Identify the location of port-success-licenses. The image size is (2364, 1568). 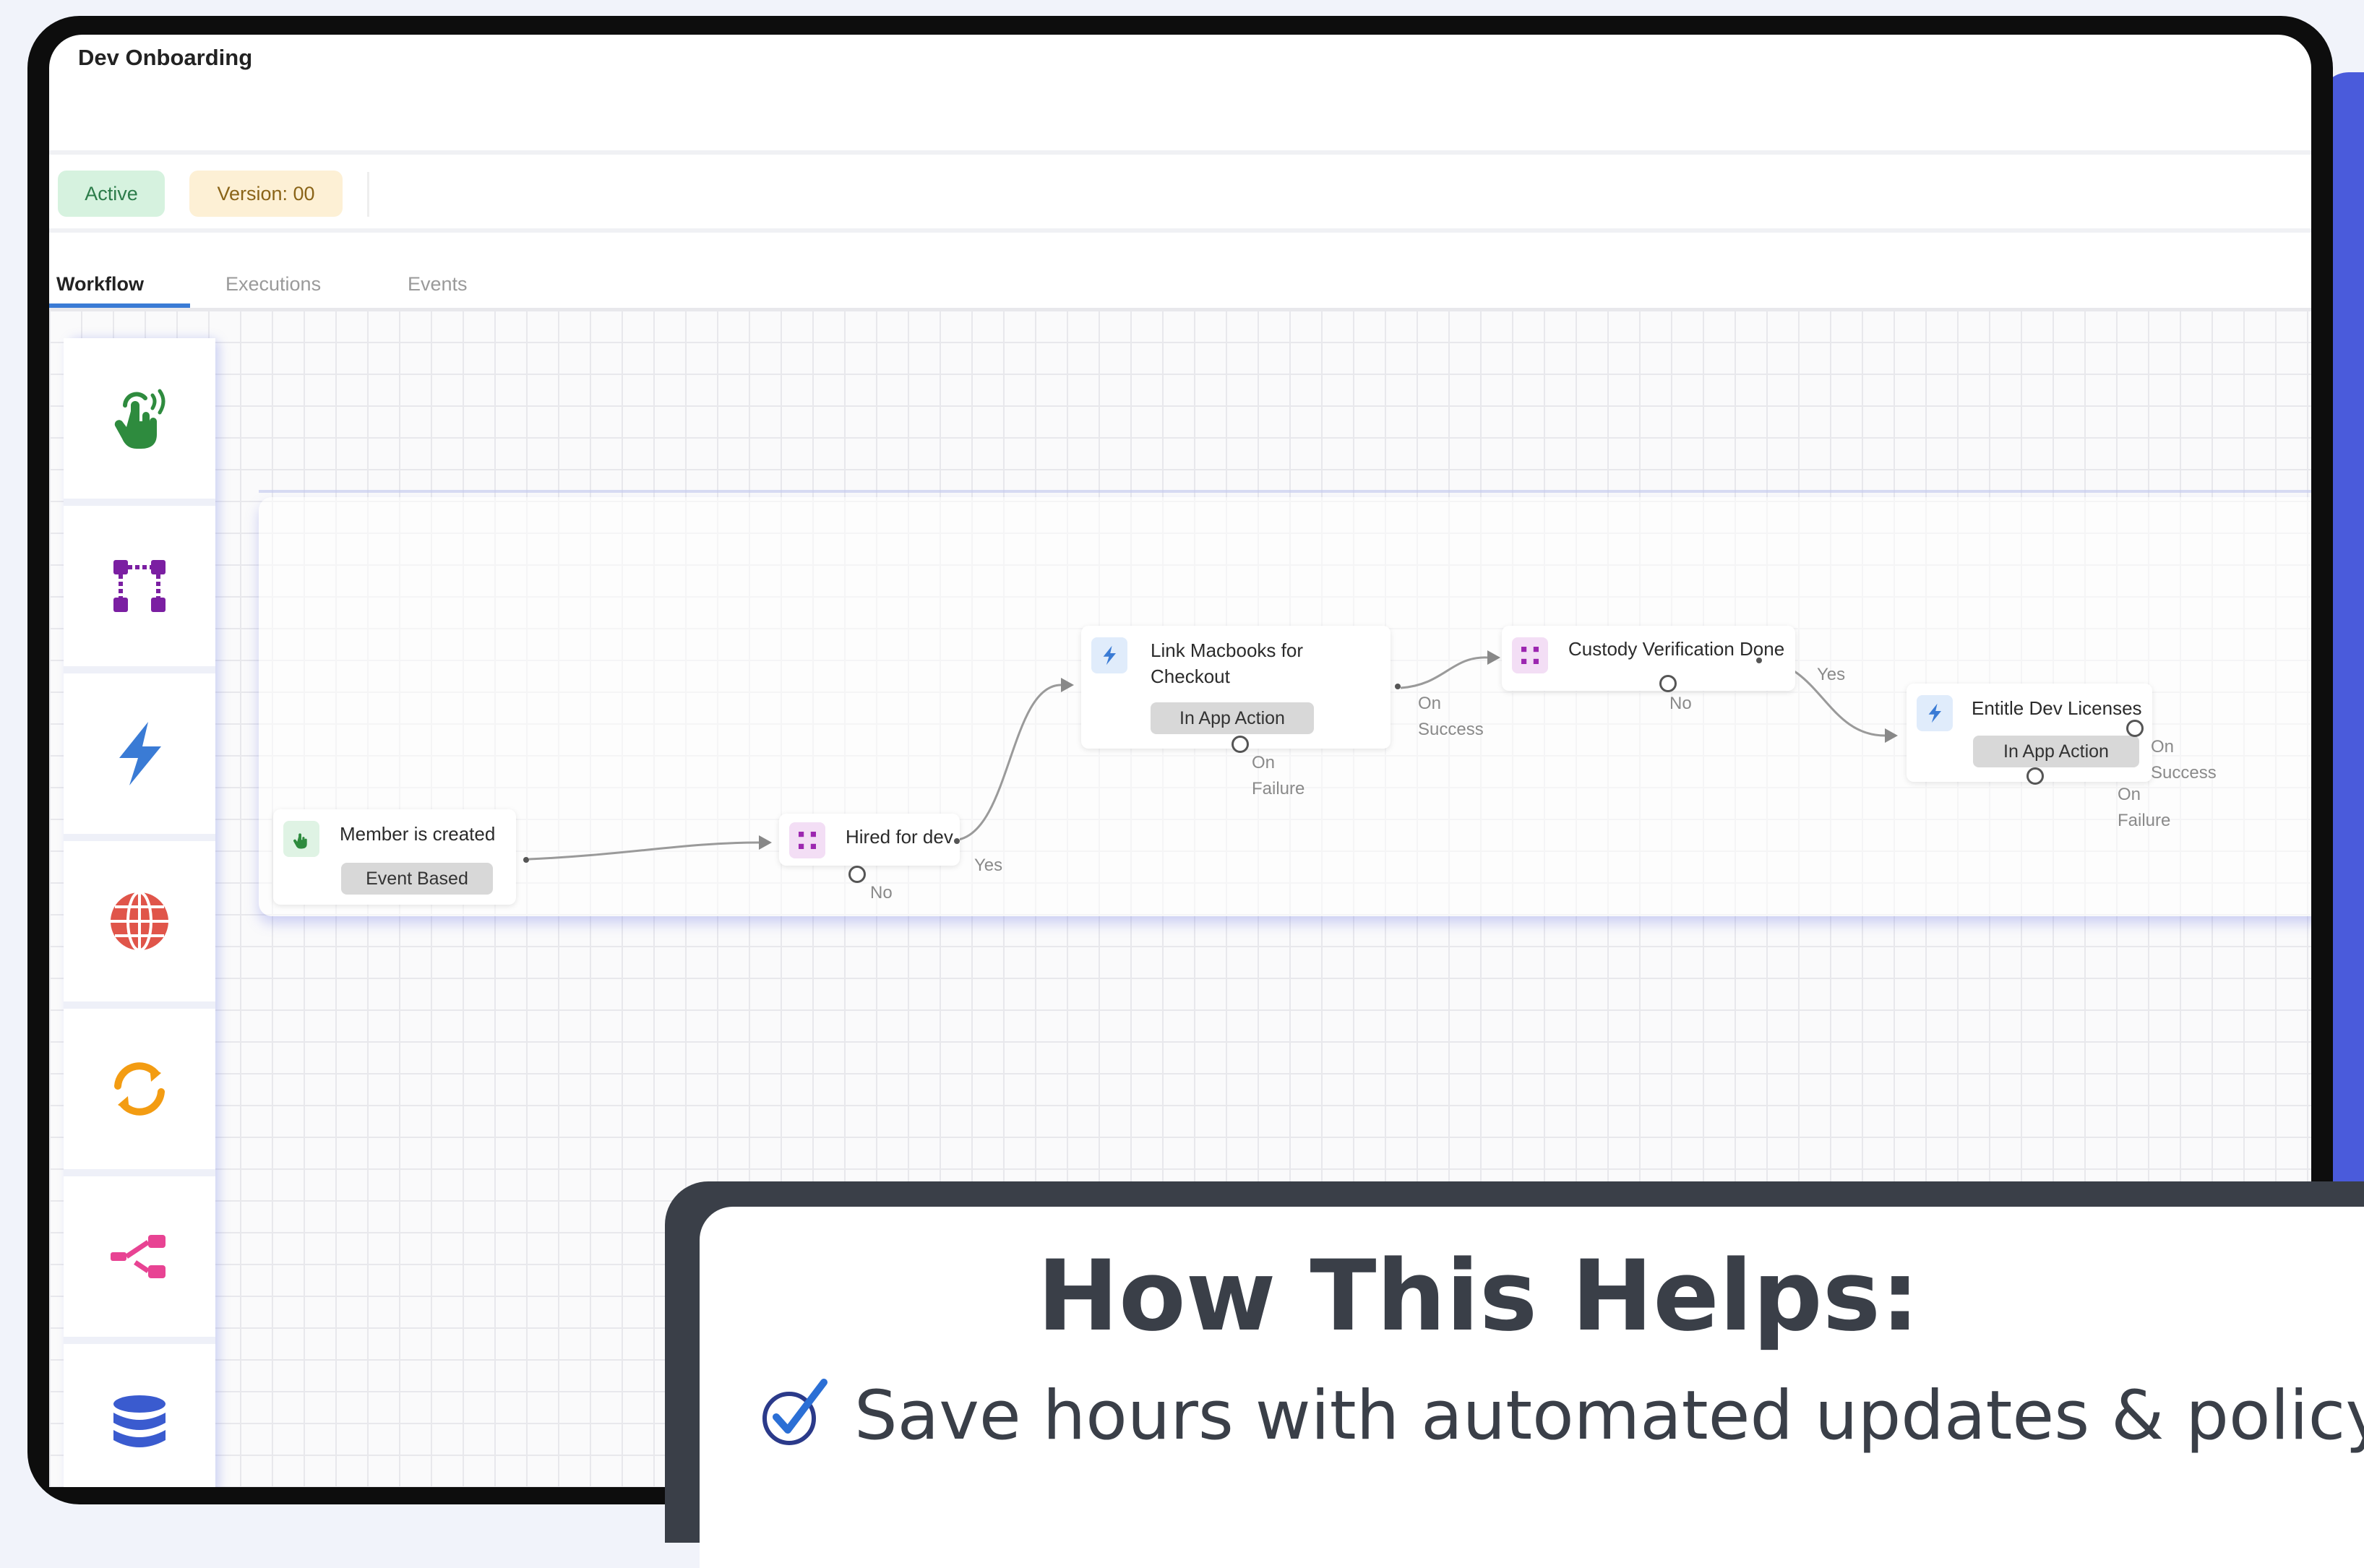
(2135, 728).